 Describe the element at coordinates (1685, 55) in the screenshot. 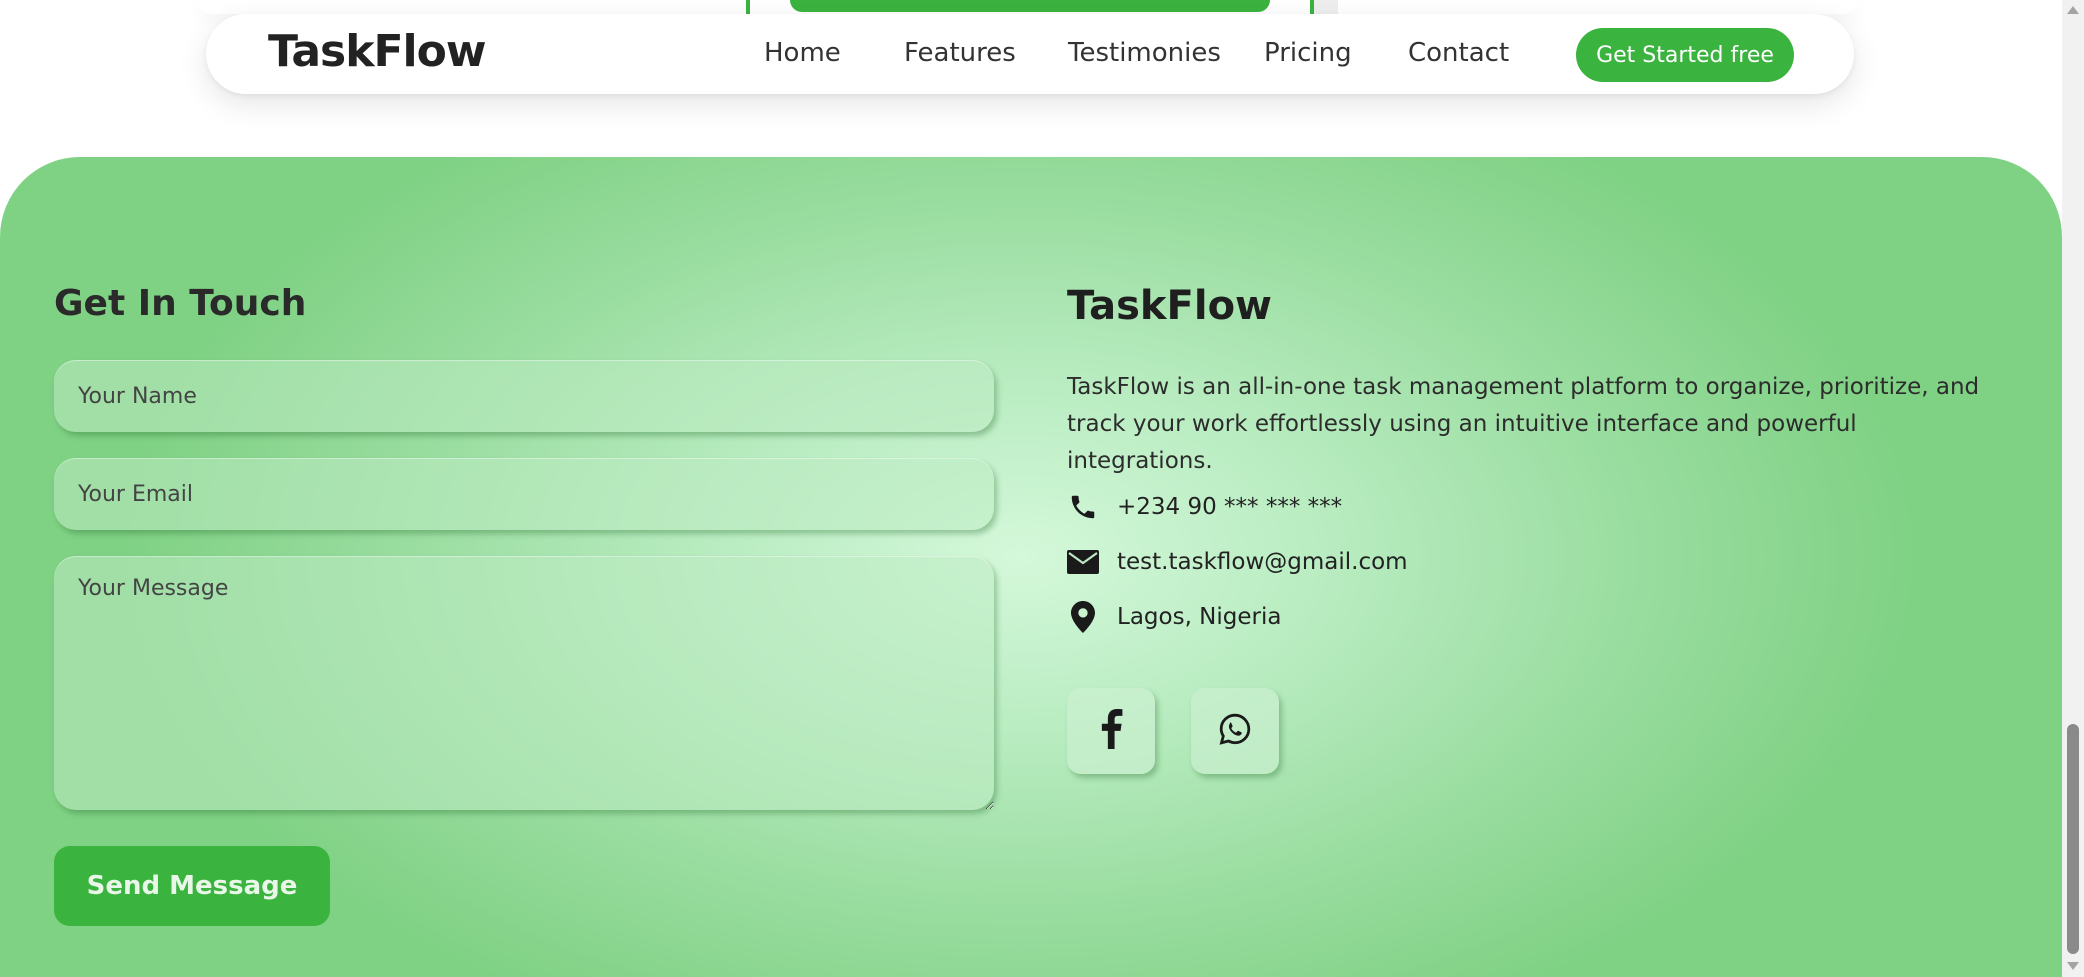

I see `get-started-button: Get Started free` at that location.